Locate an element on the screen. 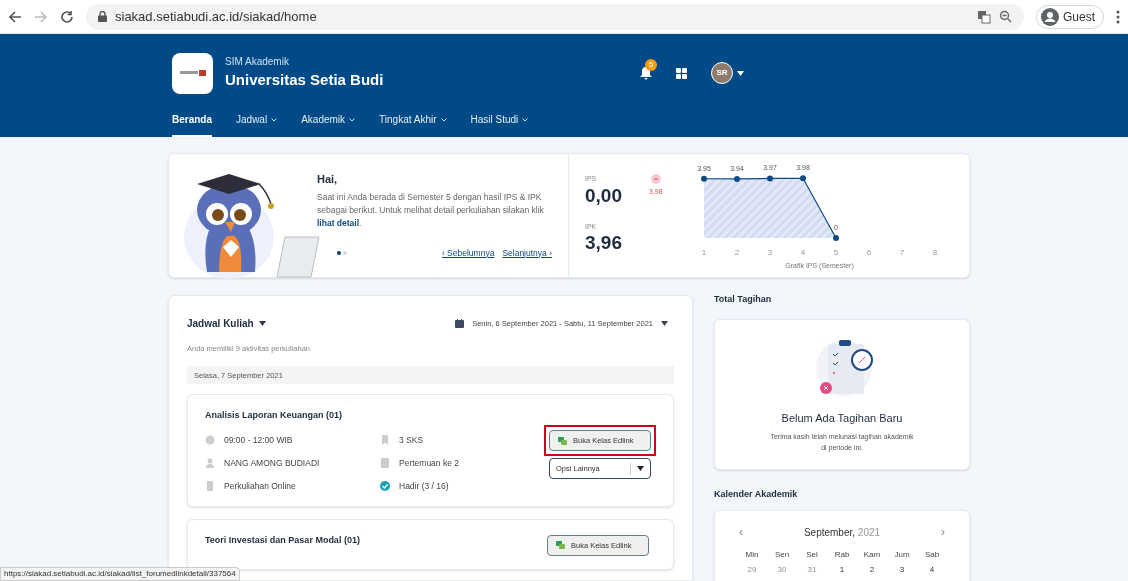 The image size is (1128, 581). next-link: Selanjutnya › is located at coordinates (527, 253).